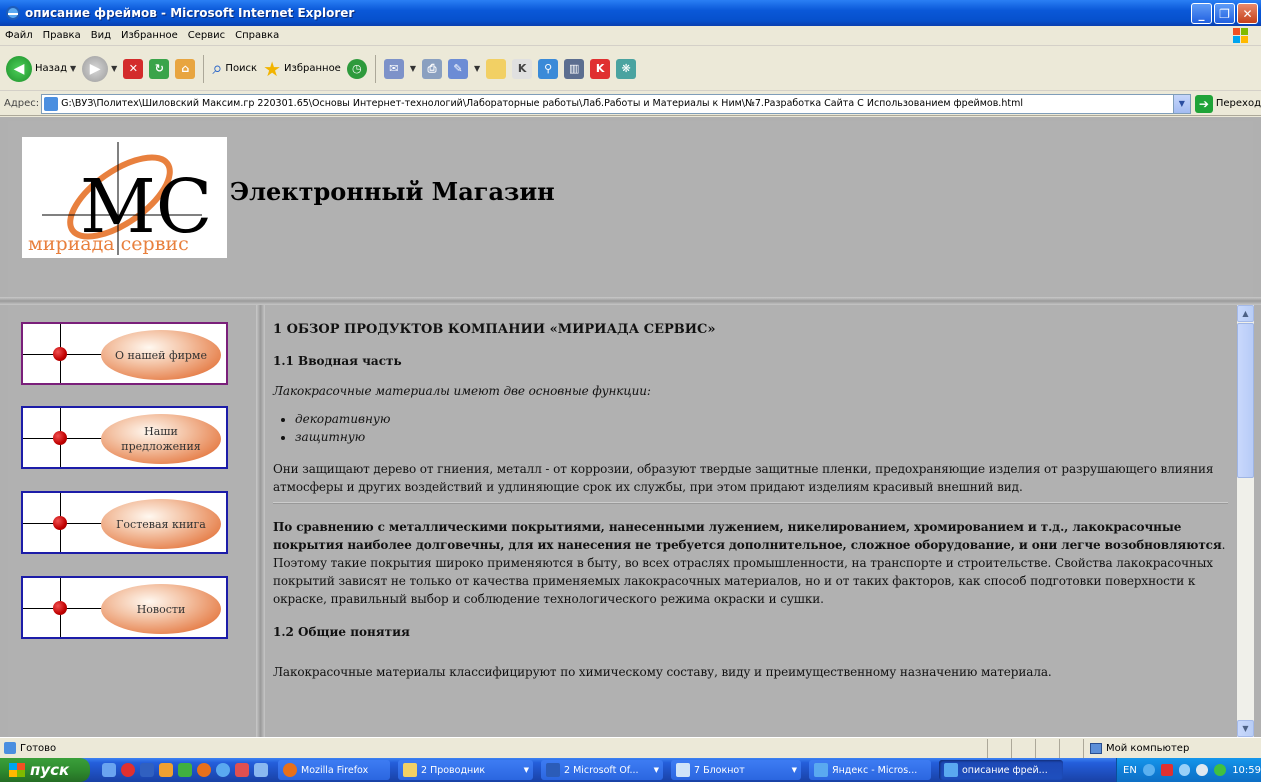 The height and width of the screenshot is (782, 1261). Describe the element at coordinates (101, 35) in the screenshot. I see `menu-view: Вид` at that location.